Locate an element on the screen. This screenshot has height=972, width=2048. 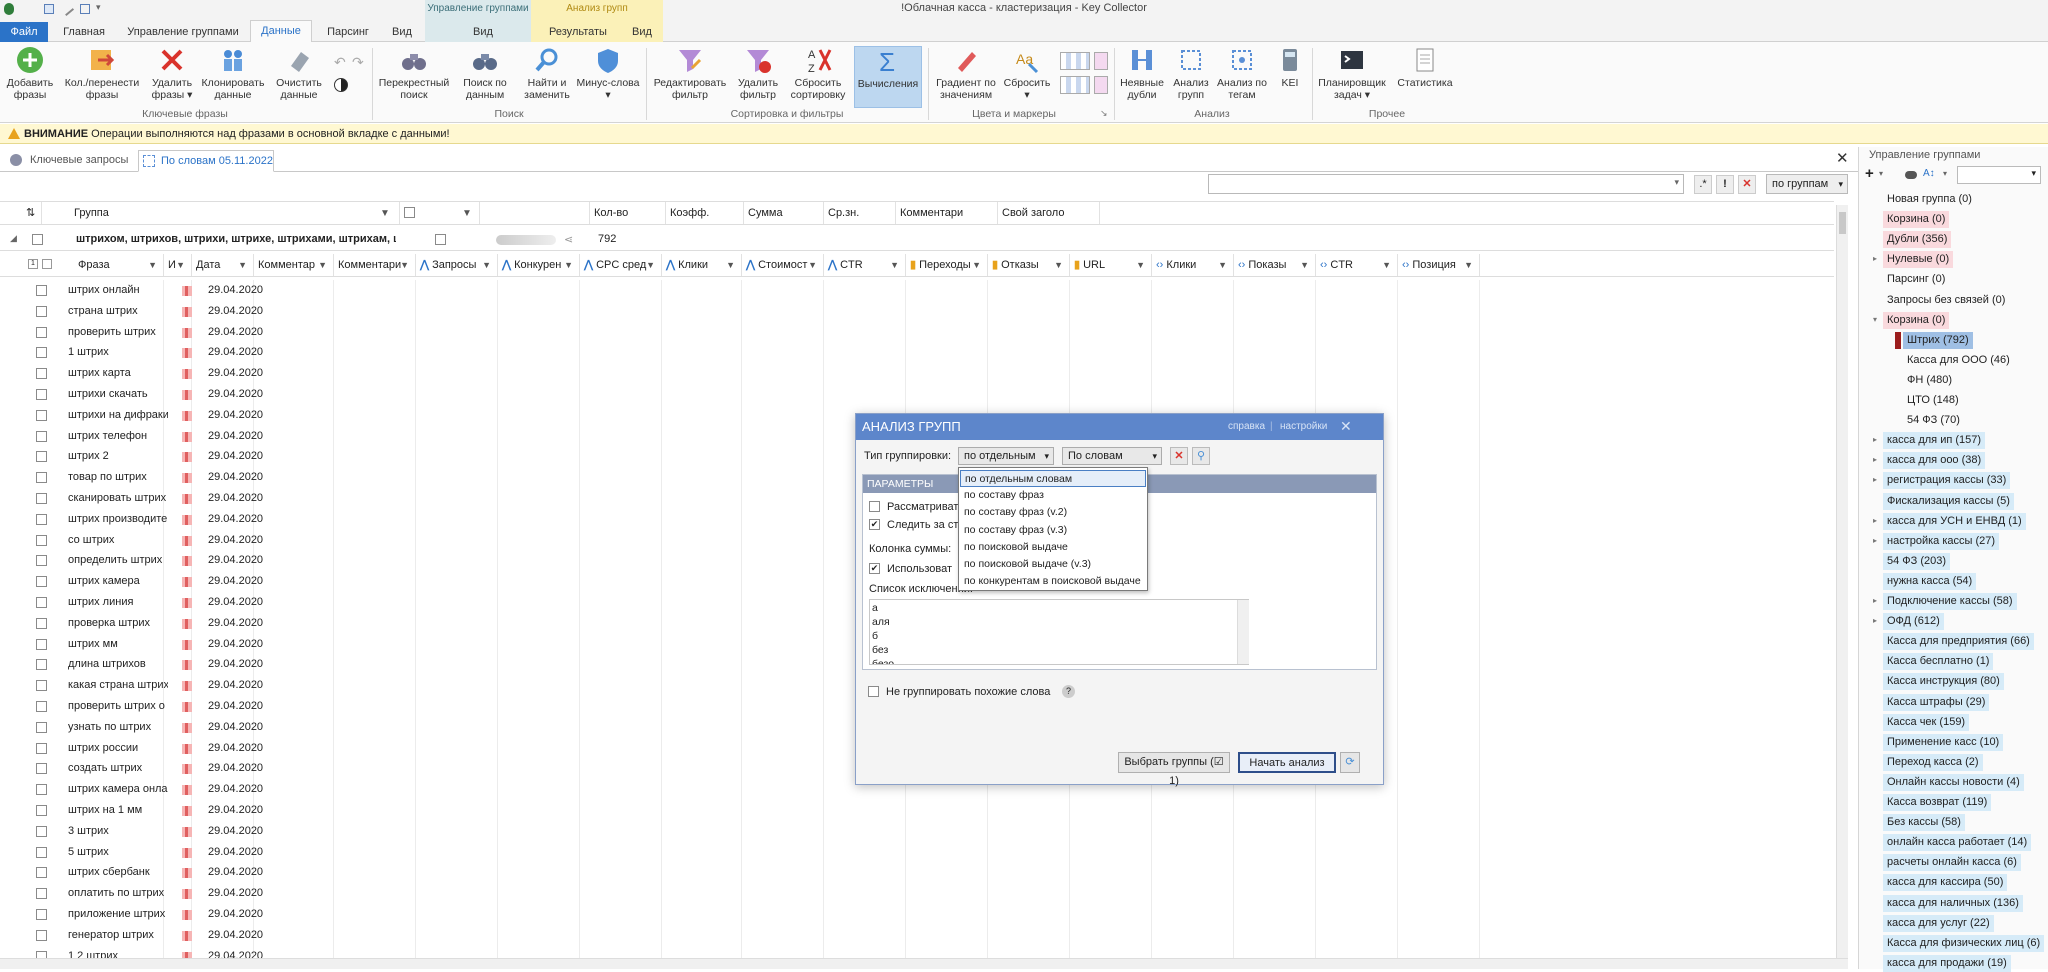
add-group-icon: + is located at coordinates (1869, 173).